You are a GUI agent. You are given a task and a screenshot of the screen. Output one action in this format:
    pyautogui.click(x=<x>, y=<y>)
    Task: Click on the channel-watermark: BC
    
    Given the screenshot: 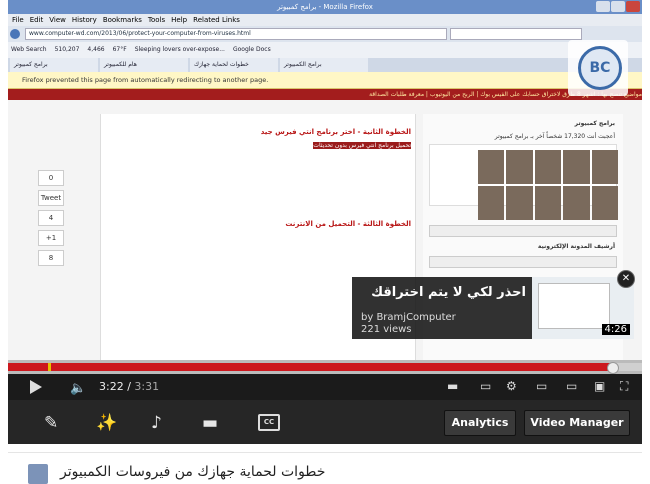 What is the action you would take?
    pyautogui.click(x=598, y=68)
    